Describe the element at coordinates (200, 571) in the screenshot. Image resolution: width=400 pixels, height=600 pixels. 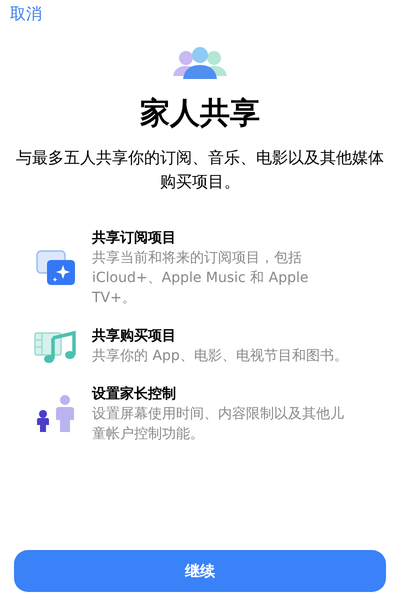
I see `continue-button: 继续` at that location.